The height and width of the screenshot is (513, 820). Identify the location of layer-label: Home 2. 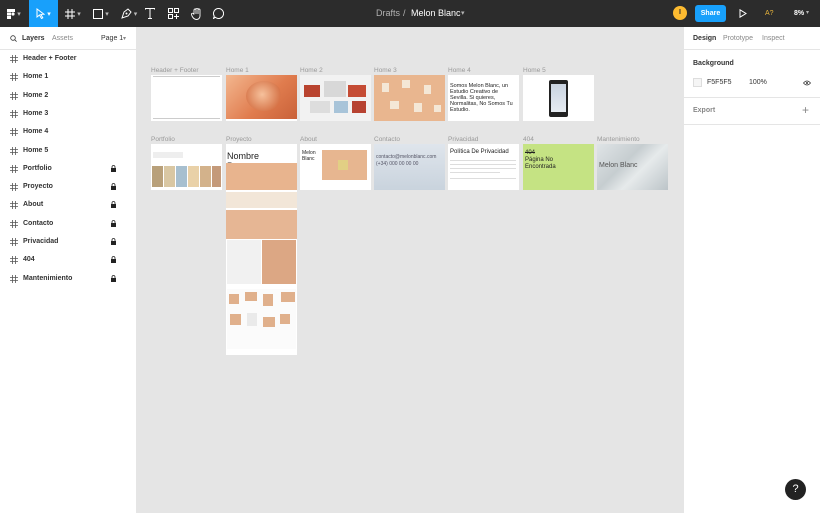
(36, 95).